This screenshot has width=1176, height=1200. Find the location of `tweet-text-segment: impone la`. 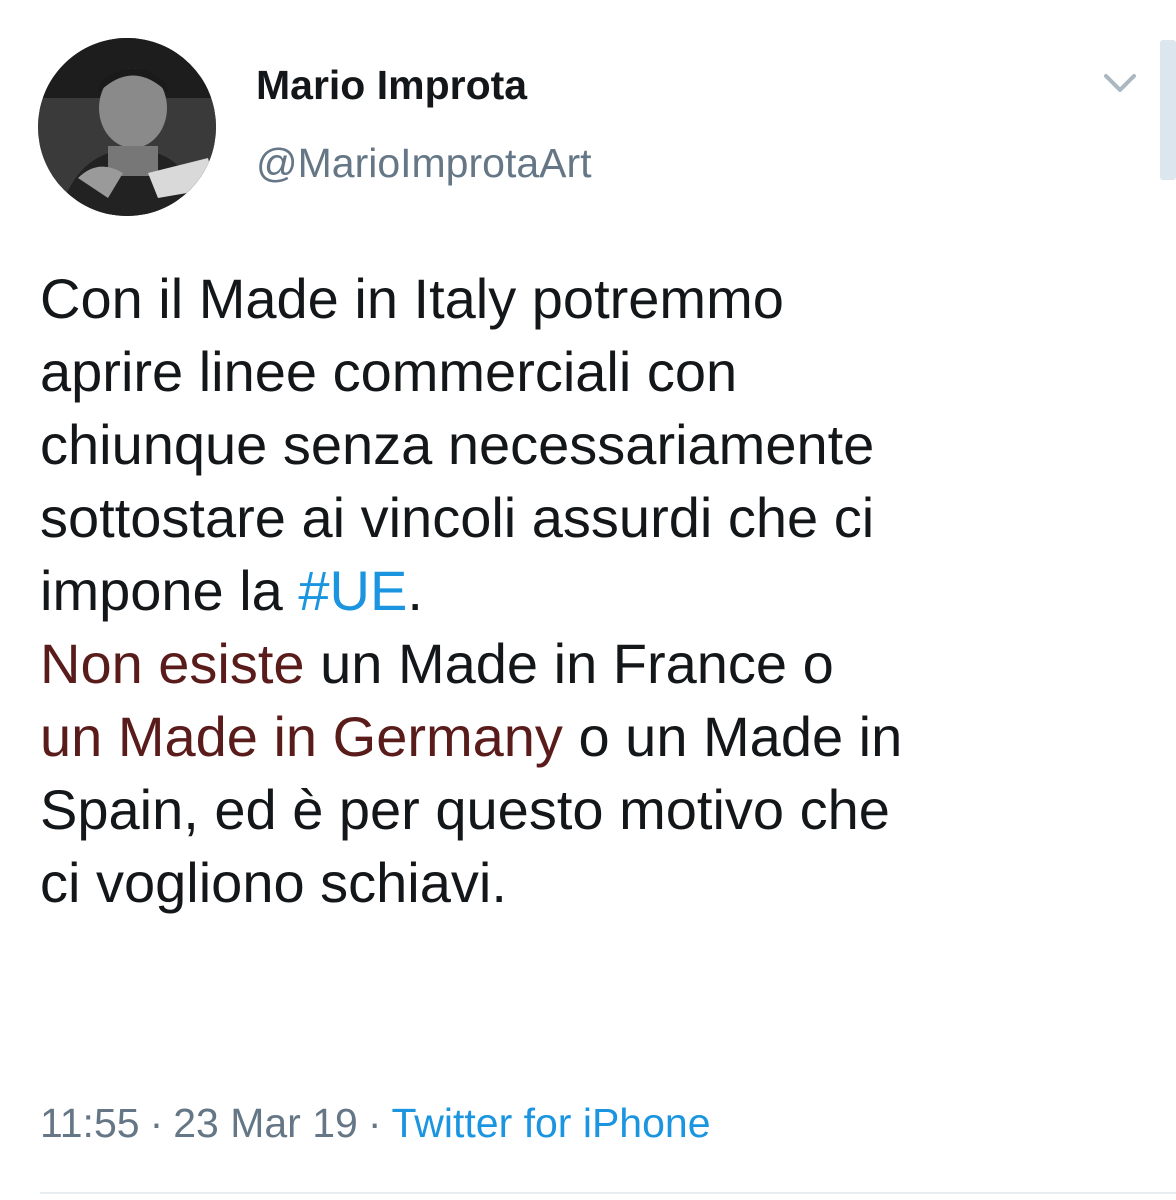

tweet-text-segment: impone la is located at coordinates (169, 590).